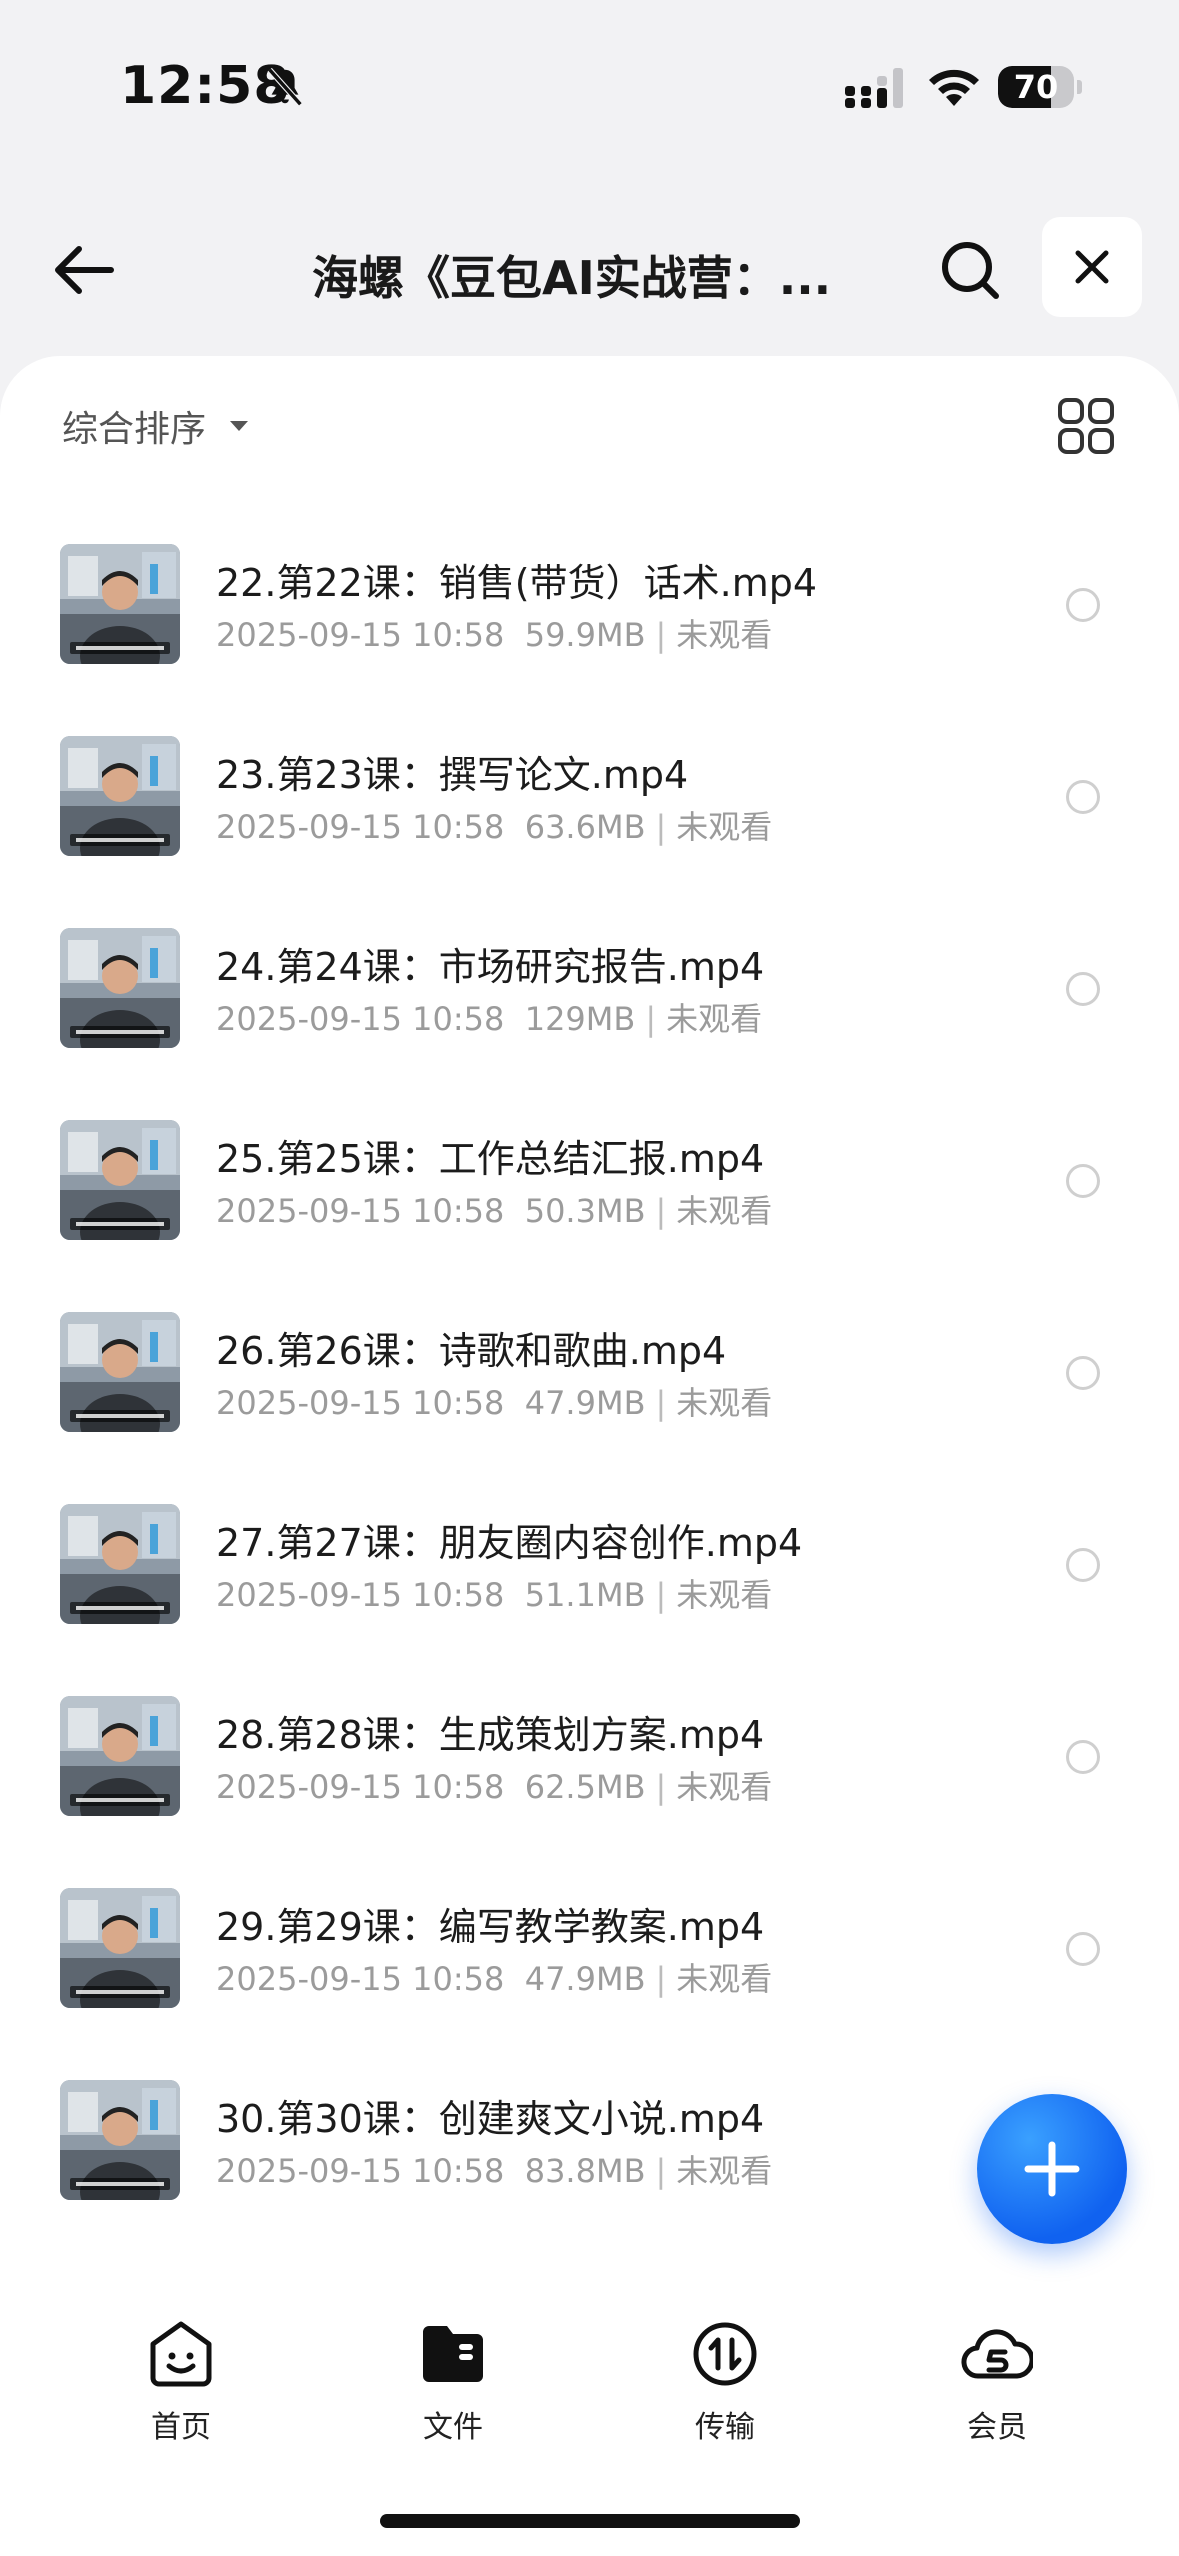 This screenshot has width=1179, height=2556. I want to click on plus-icon, so click(1052, 2169).